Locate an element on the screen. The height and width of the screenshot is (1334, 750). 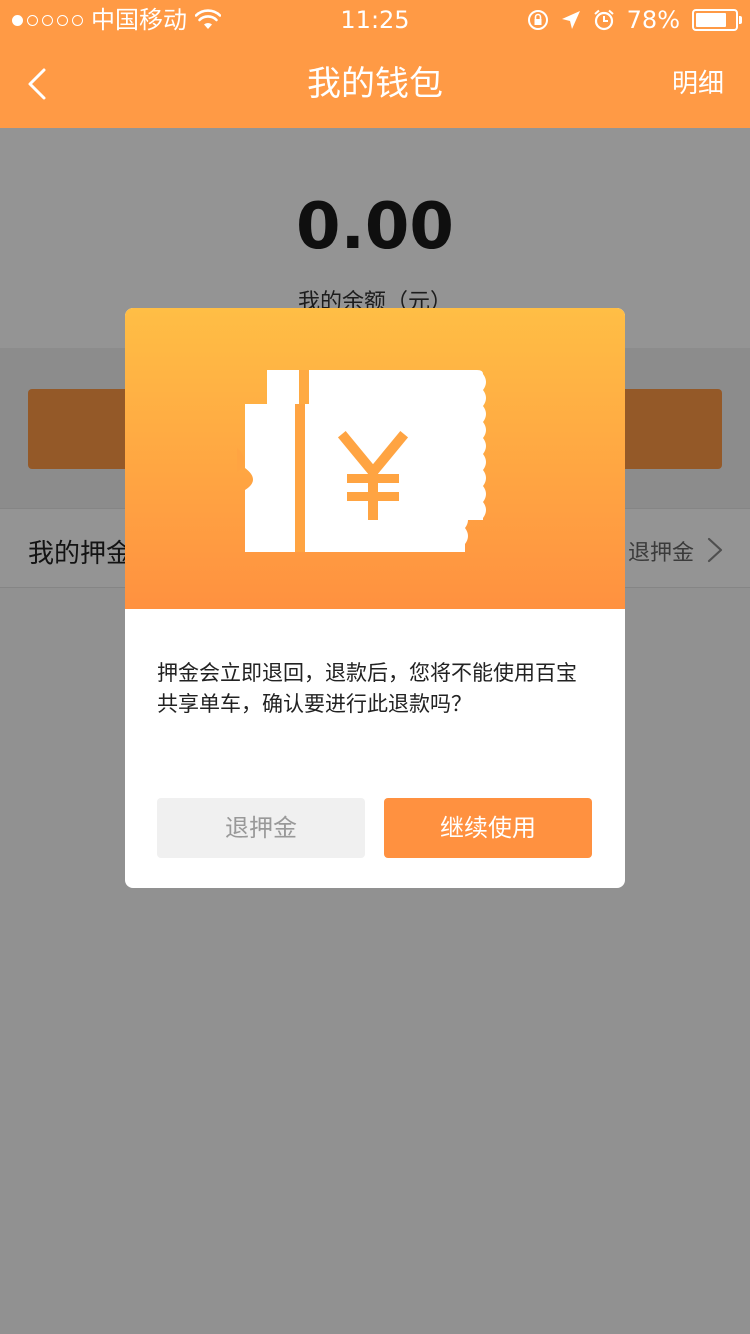
alarm-clock-icon is located at coordinates (603, 20).